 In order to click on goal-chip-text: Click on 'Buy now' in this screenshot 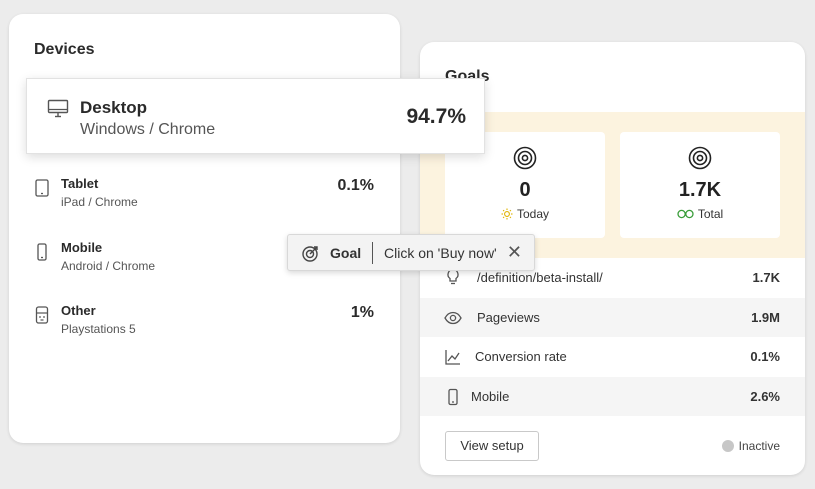, I will do `click(440, 253)`.